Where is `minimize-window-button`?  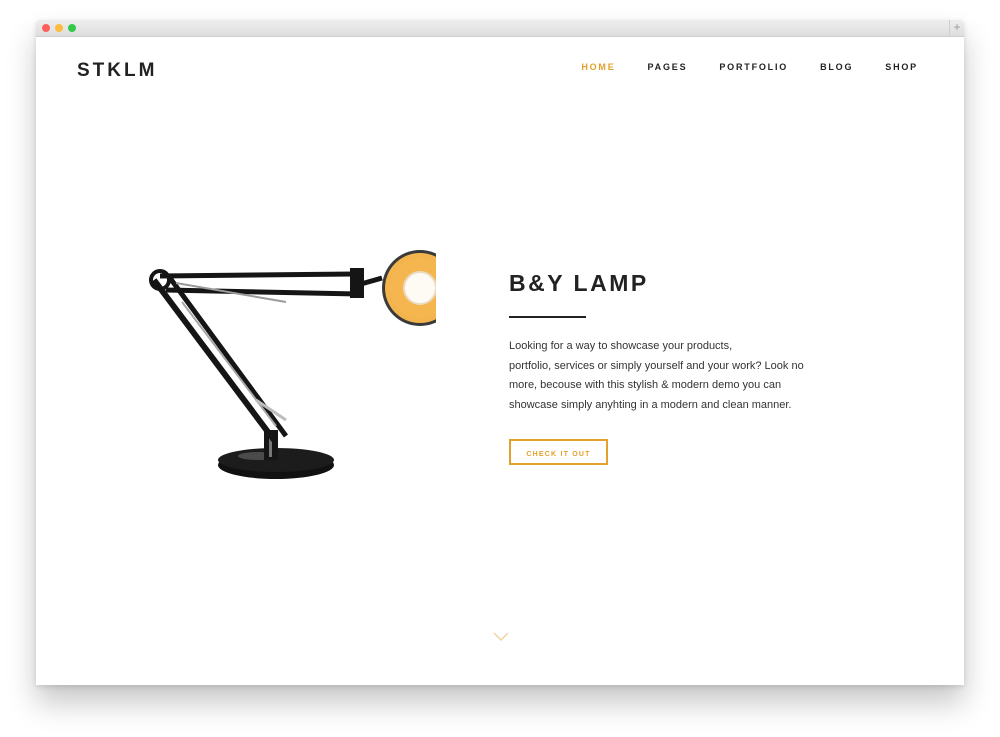 minimize-window-button is located at coordinates (59, 28).